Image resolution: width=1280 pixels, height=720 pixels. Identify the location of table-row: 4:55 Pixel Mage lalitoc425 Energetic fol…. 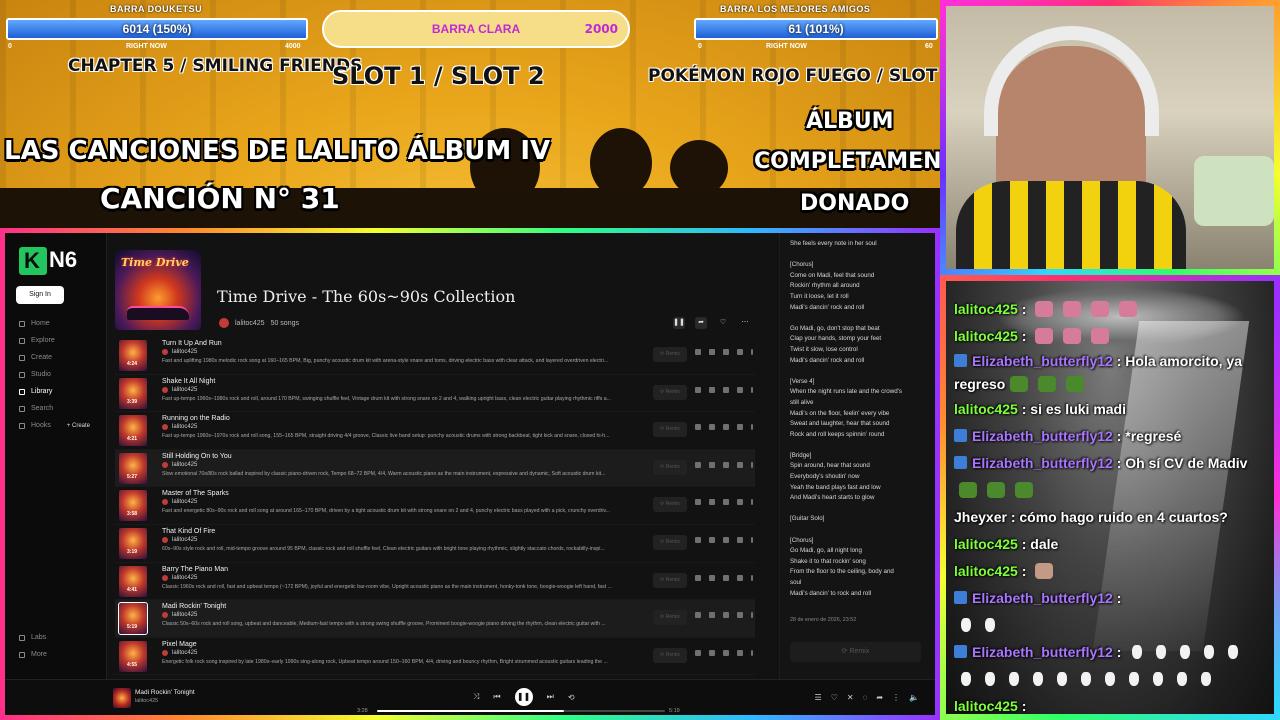
(435, 657).